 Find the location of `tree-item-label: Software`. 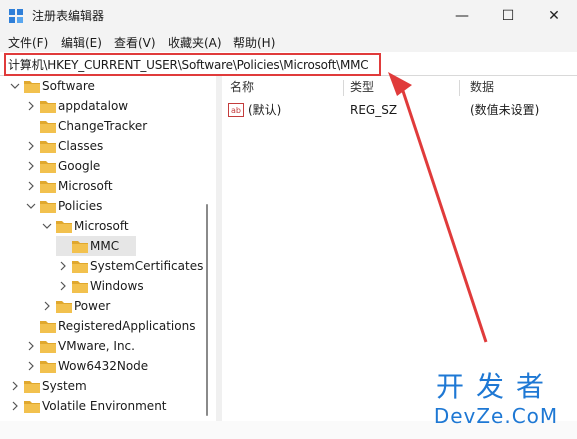

tree-item-label: Software is located at coordinates (68, 86).